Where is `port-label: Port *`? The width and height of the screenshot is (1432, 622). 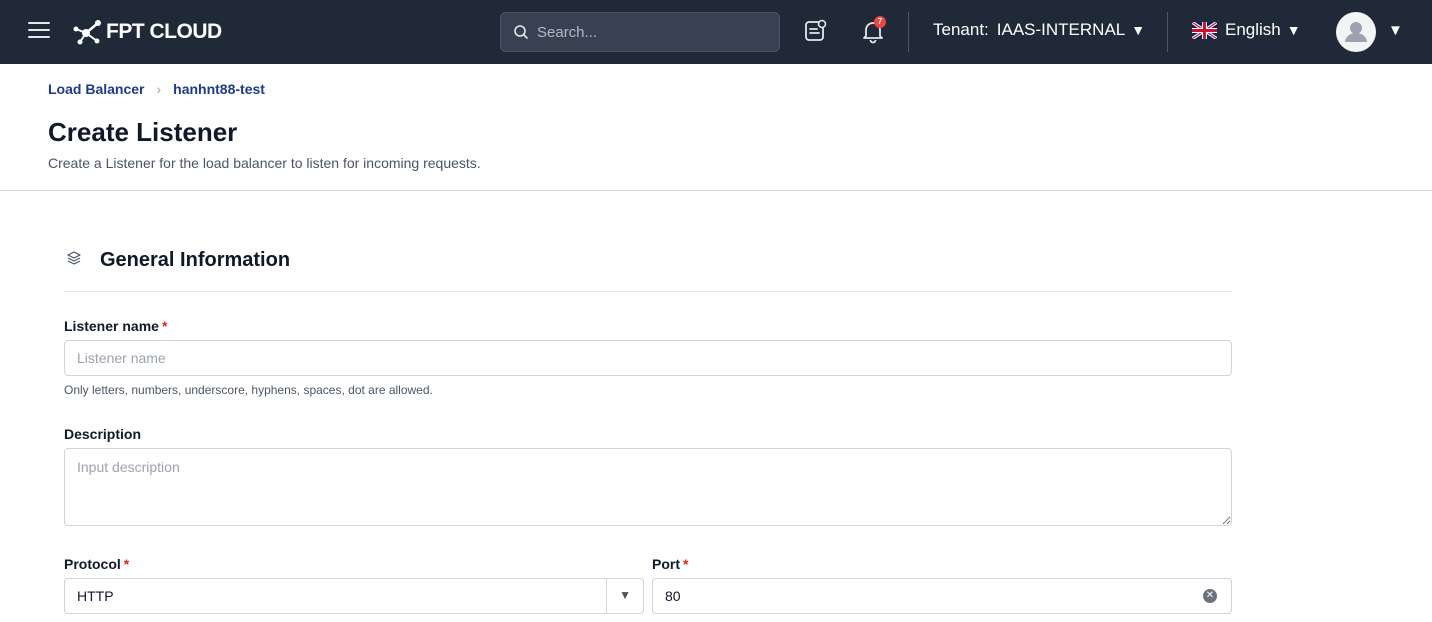
port-label: Port * is located at coordinates (670, 564).